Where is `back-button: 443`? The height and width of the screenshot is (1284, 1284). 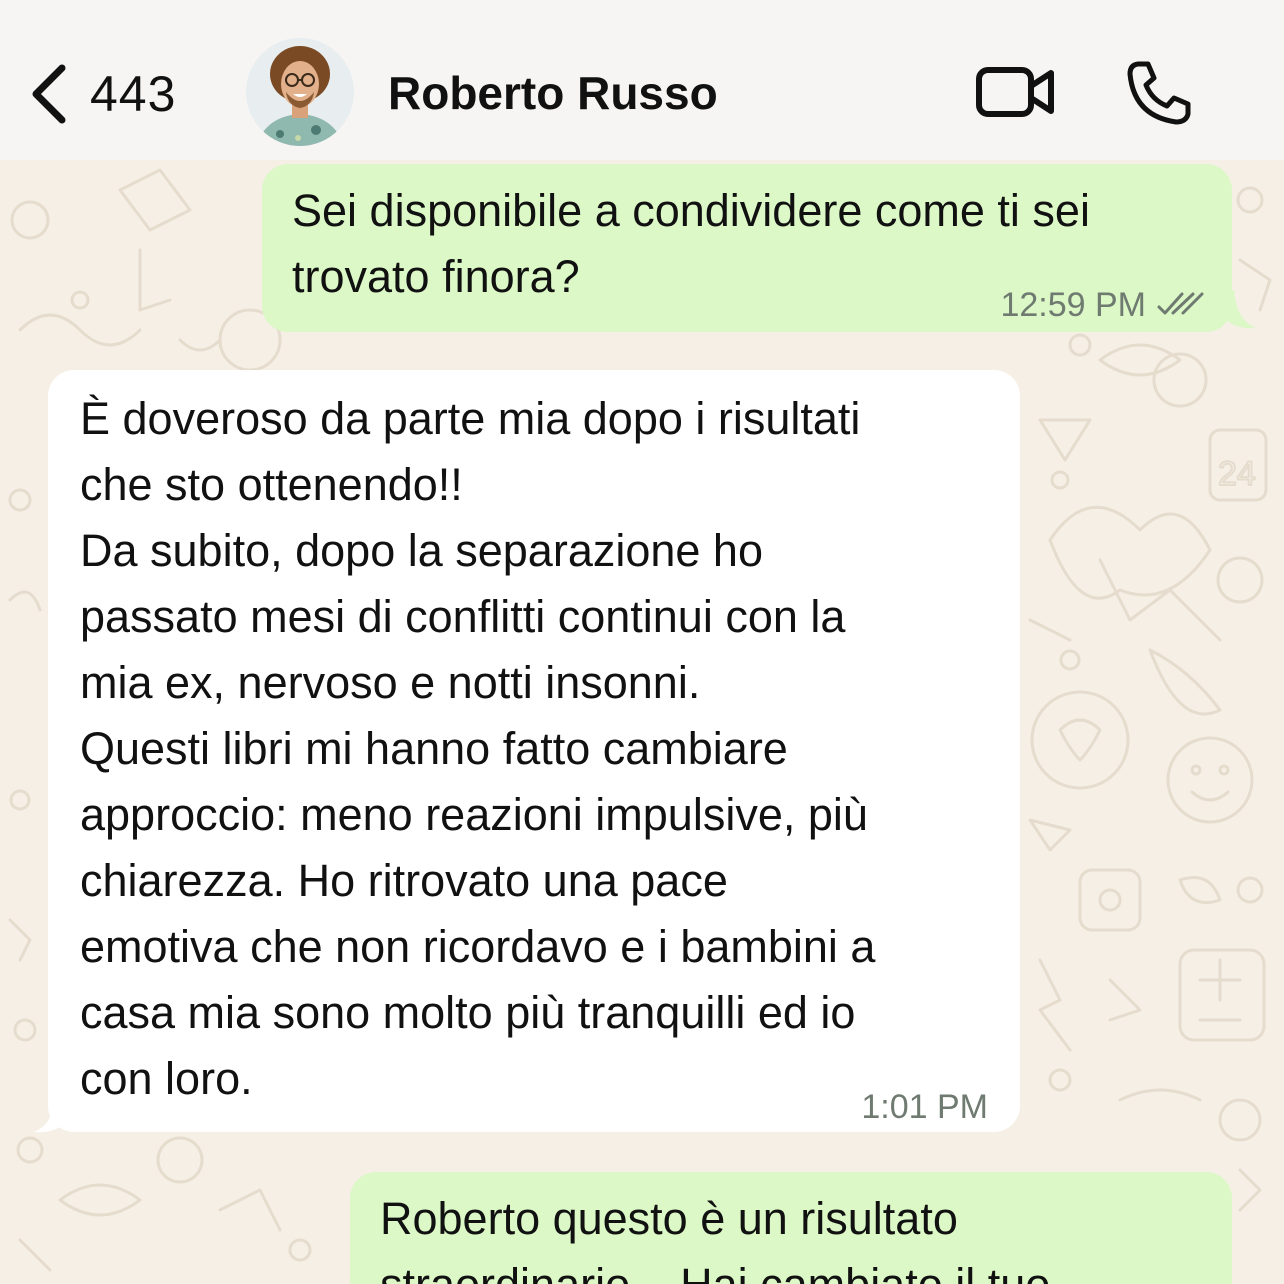
back-button: 443 is located at coordinates (102, 94).